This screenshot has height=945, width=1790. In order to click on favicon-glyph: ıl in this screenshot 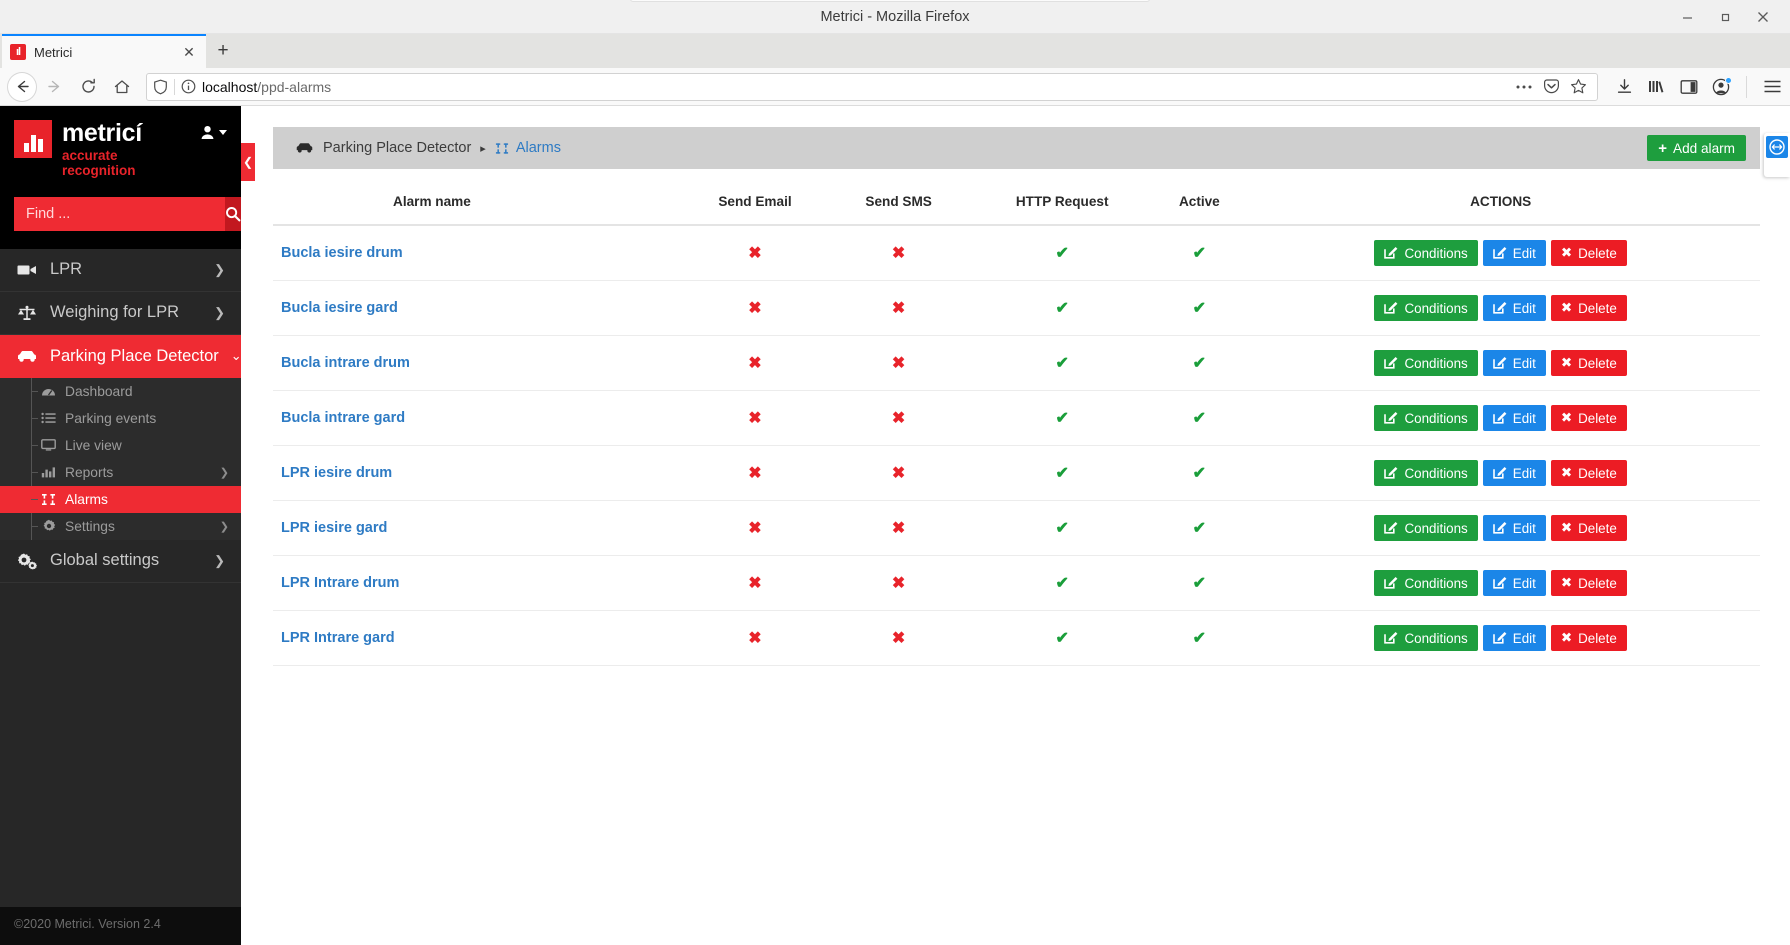, I will do `click(18, 51)`.